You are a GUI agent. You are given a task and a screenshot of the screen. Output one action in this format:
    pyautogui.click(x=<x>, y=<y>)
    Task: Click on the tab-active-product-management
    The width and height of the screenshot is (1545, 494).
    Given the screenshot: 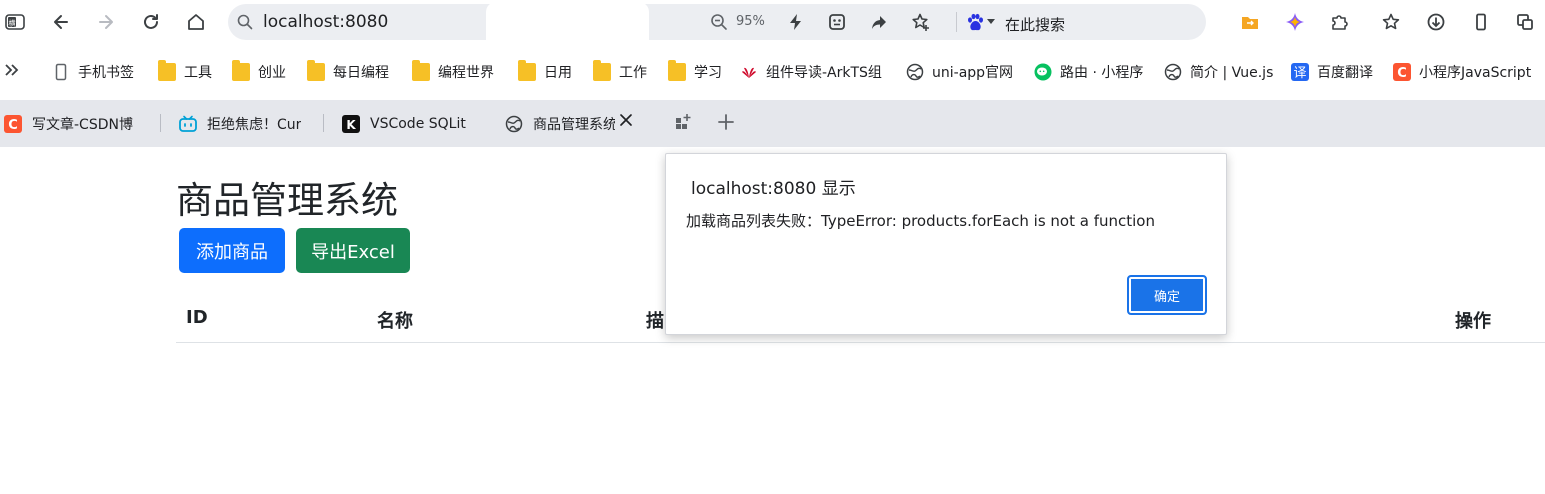 What is the action you would take?
    pyautogui.click(x=567, y=24)
    